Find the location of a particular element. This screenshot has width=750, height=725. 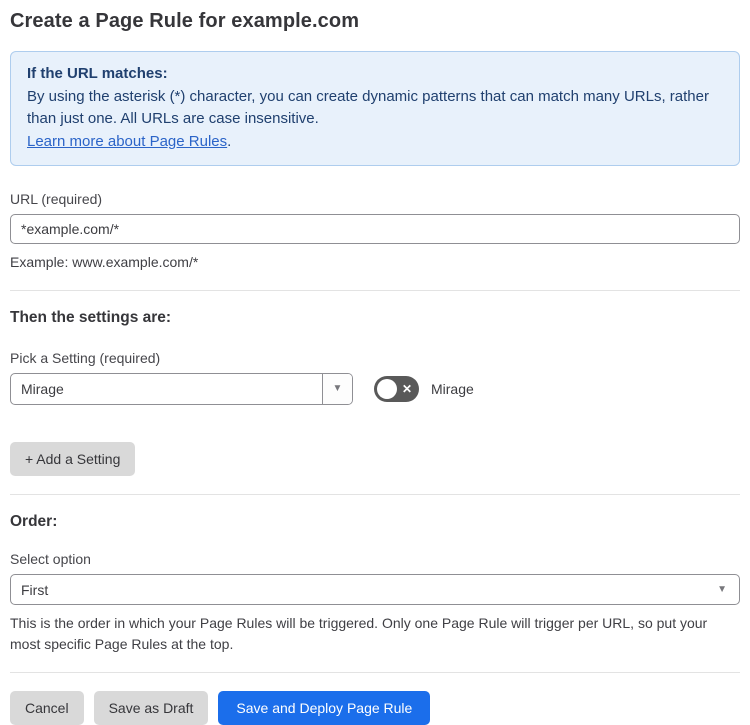

mirage-toggle-wrap: ✕ Mirage is located at coordinates (424, 389).